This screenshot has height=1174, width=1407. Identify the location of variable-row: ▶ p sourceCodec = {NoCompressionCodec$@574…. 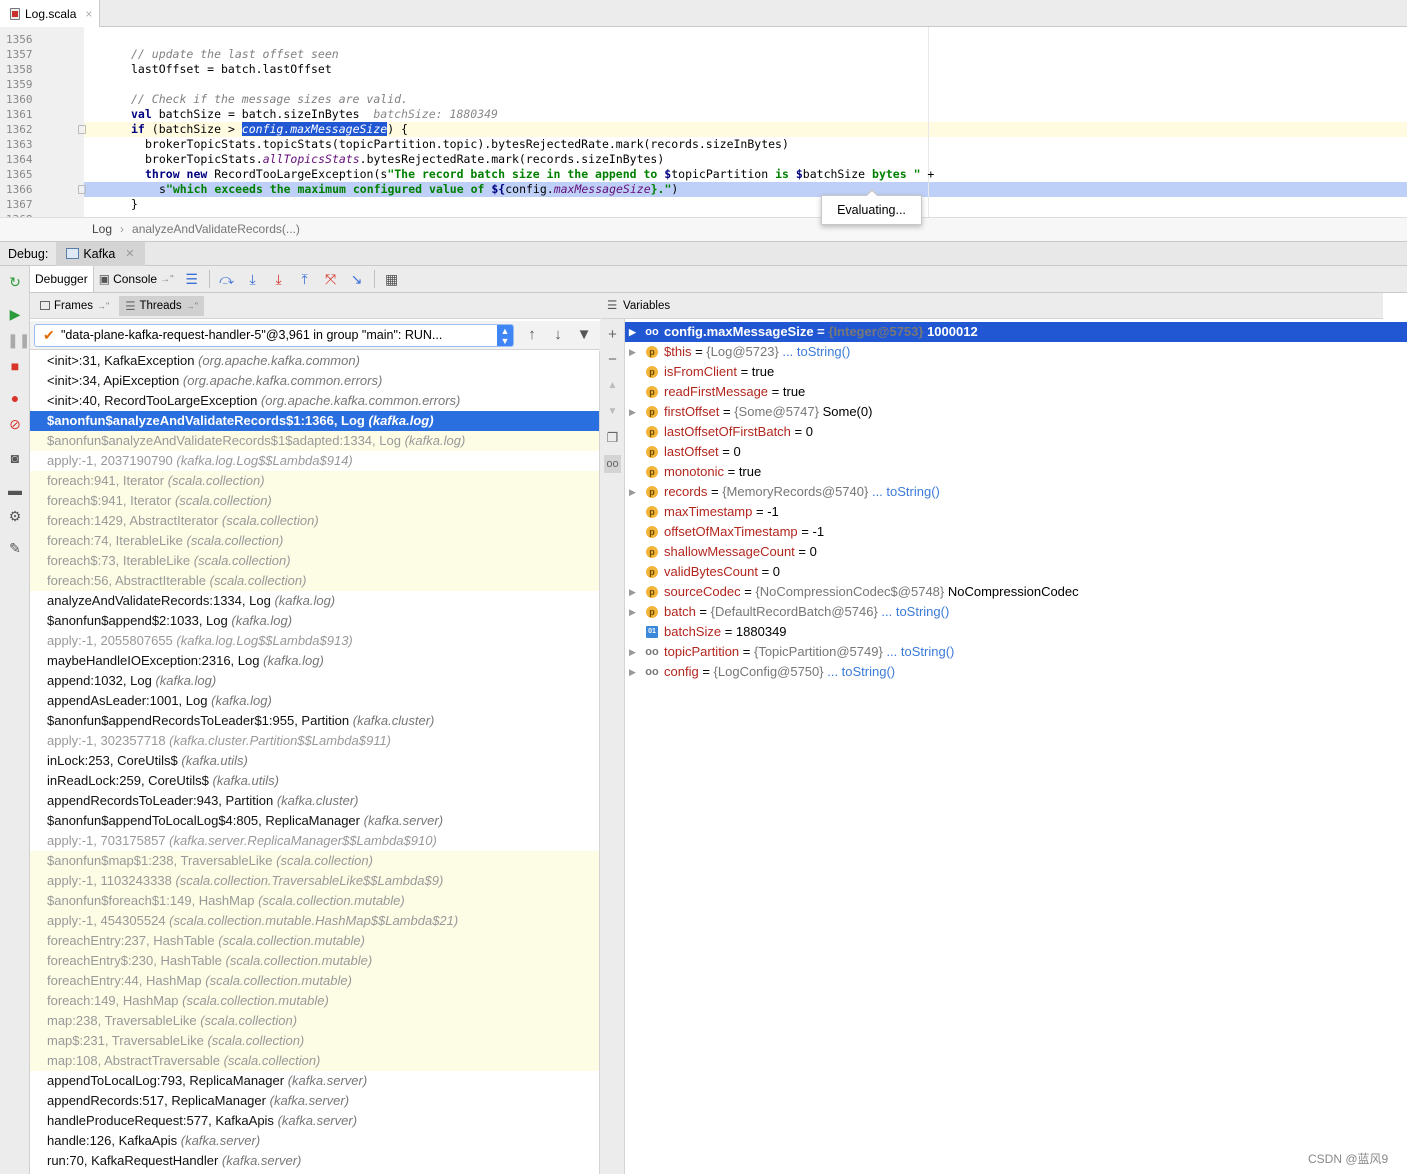
(1016, 592).